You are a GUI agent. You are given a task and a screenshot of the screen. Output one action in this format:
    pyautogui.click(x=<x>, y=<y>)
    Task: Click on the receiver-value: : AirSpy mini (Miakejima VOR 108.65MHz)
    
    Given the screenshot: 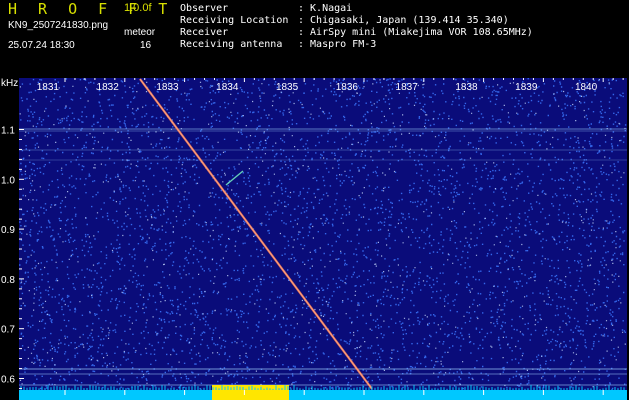 What is the action you would take?
    pyautogui.click(x=415, y=32)
    